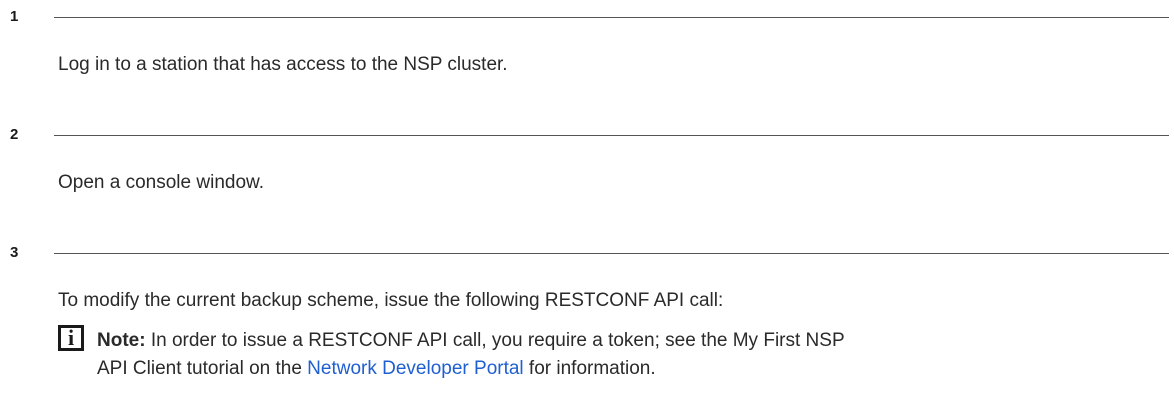 Image resolution: width=1174 pixels, height=408 pixels. Describe the element at coordinates (415, 368) in the screenshot. I see `network-developer-portal-link: Network Developer Portal` at that location.